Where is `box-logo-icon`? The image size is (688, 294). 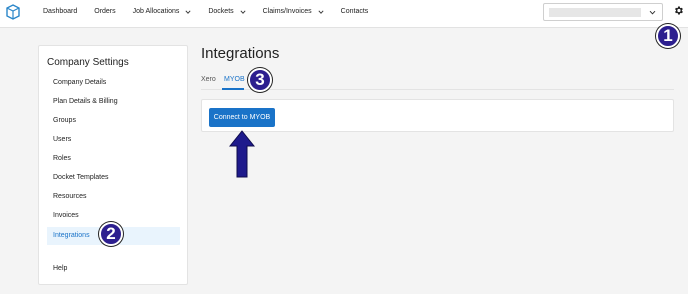
box-logo-icon is located at coordinates (13, 12).